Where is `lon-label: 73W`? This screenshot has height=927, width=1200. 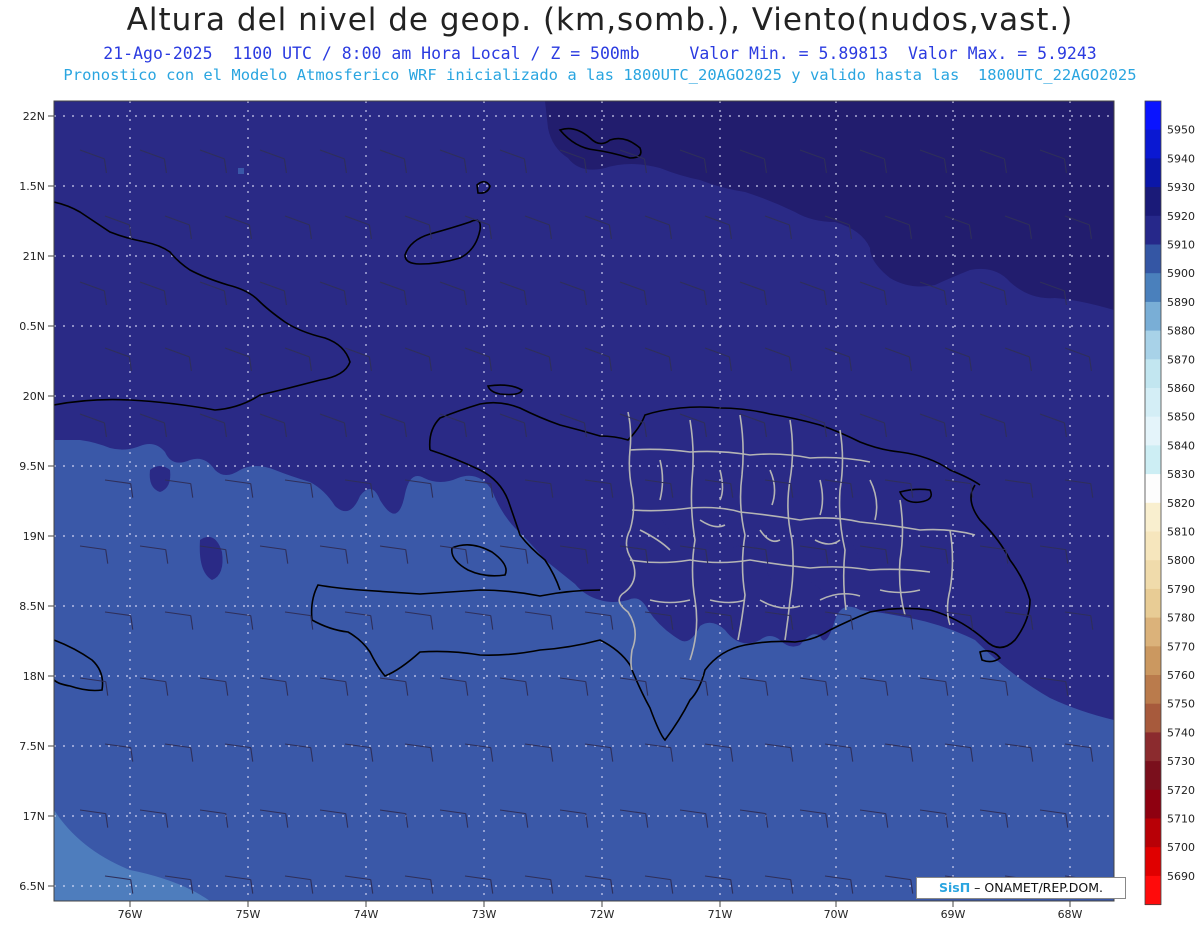
lon-label: 73W is located at coordinates (484, 914).